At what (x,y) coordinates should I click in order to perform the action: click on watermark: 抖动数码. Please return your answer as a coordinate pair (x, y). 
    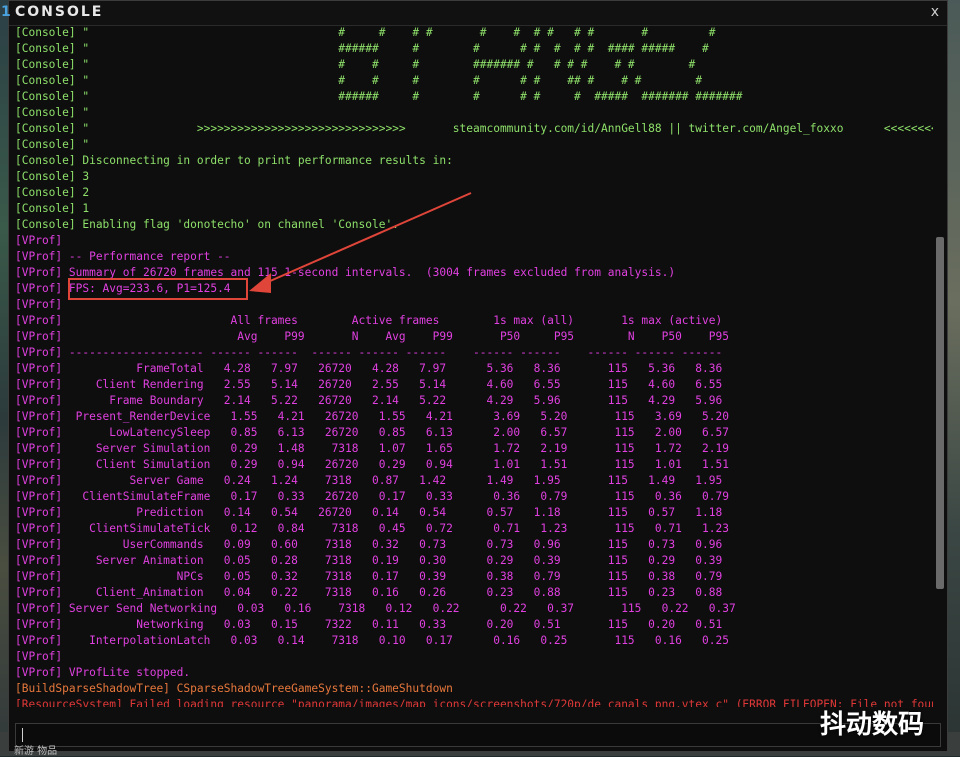
    Looking at the image, I should click on (872, 725).